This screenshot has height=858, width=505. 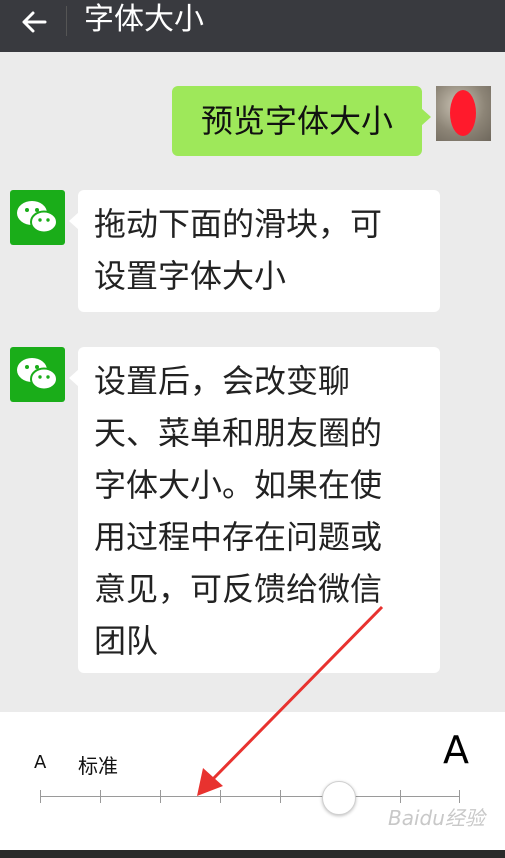 I want to click on message-line: 意见，可反馈给微信, so click(x=238, y=589).